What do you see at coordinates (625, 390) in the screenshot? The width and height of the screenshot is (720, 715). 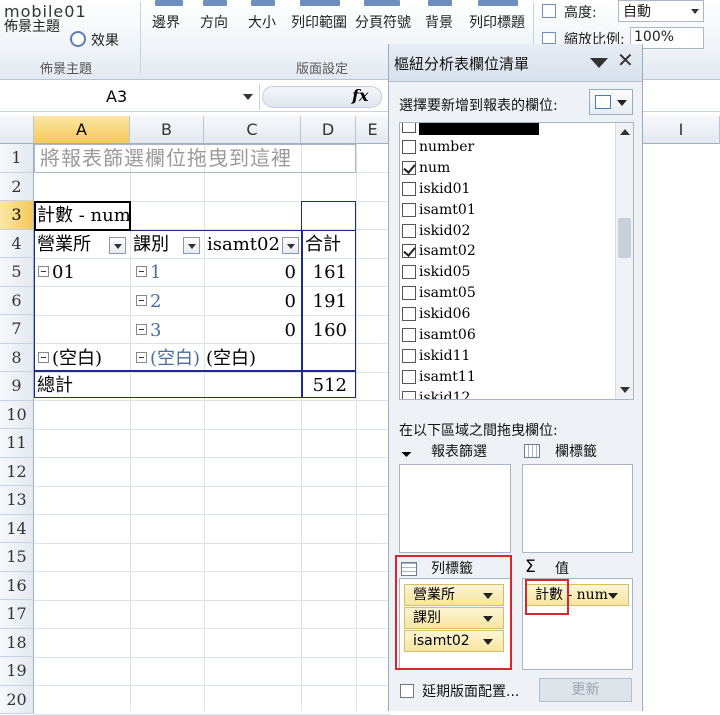 I see `scroll-down-icon` at bounding box center [625, 390].